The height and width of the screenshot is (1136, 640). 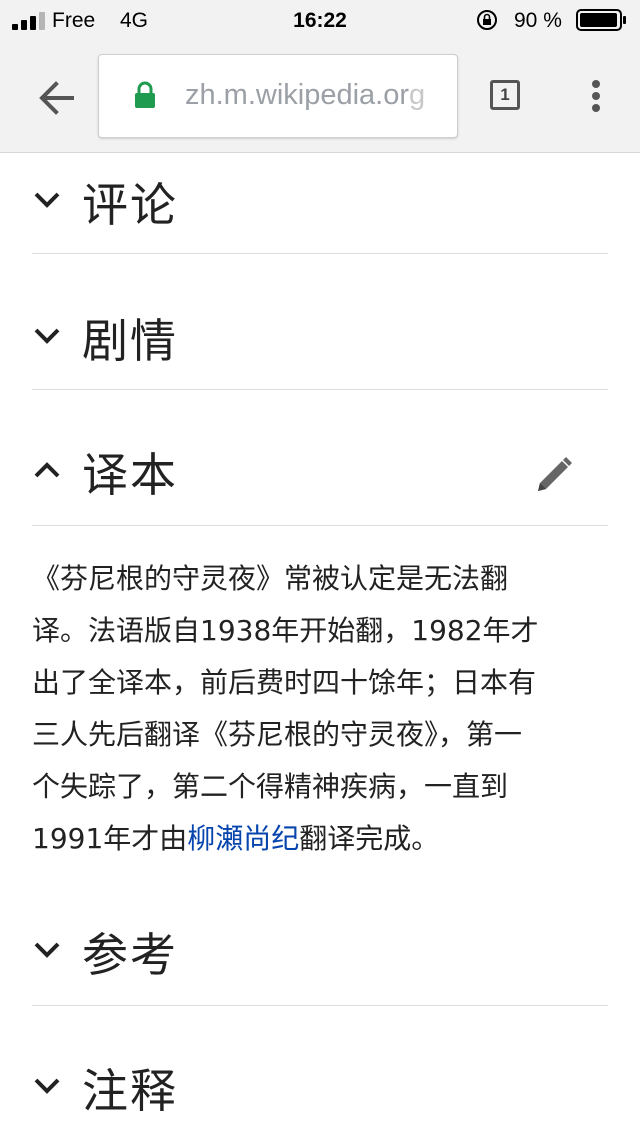 What do you see at coordinates (369, 838) in the screenshot?
I see `text-after-link: 翻译完成。` at bounding box center [369, 838].